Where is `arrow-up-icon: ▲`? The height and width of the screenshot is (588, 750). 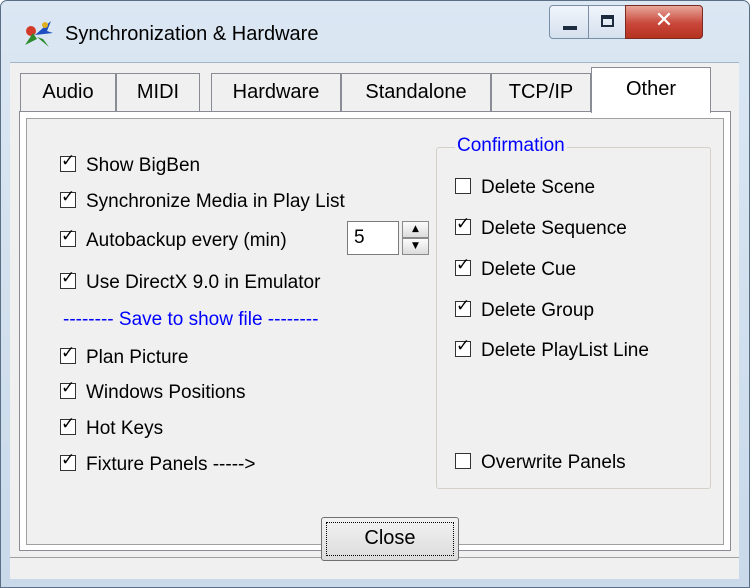
arrow-up-icon: ▲ is located at coordinates (415, 229).